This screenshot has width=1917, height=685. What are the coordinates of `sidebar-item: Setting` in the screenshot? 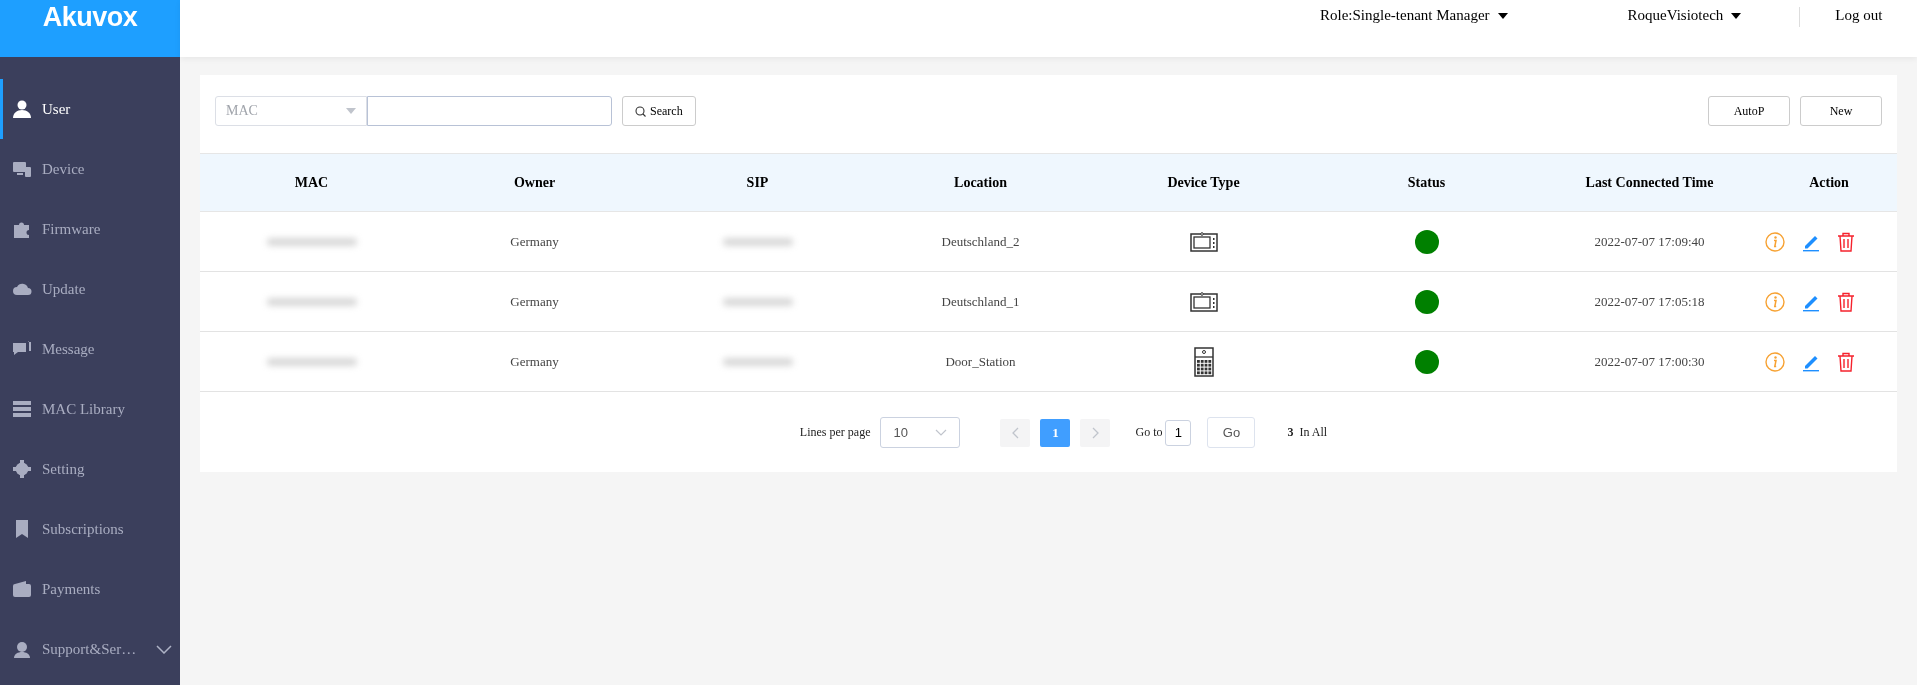 It's located at (90, 469).